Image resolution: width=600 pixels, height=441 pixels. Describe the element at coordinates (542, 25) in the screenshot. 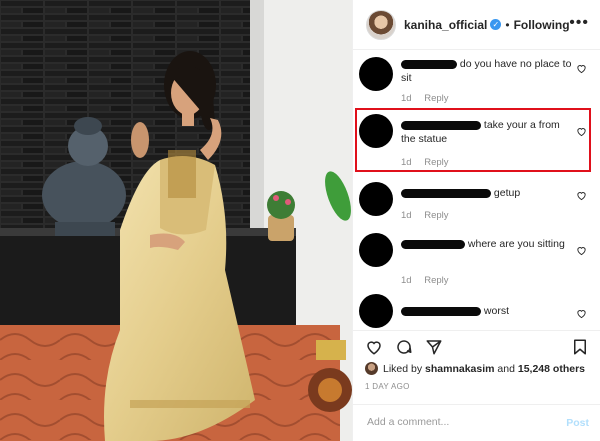

I see `following-button: Following` at that location.